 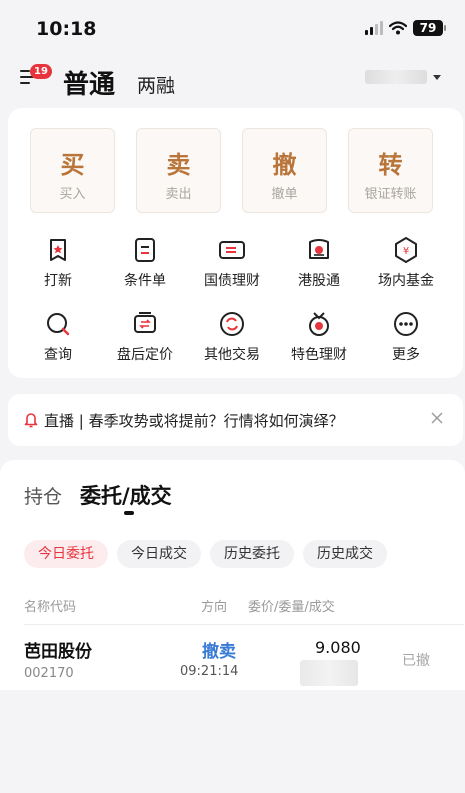 I want to click on transfer-sub-label: 银证转账, so click(x=390, y=194).